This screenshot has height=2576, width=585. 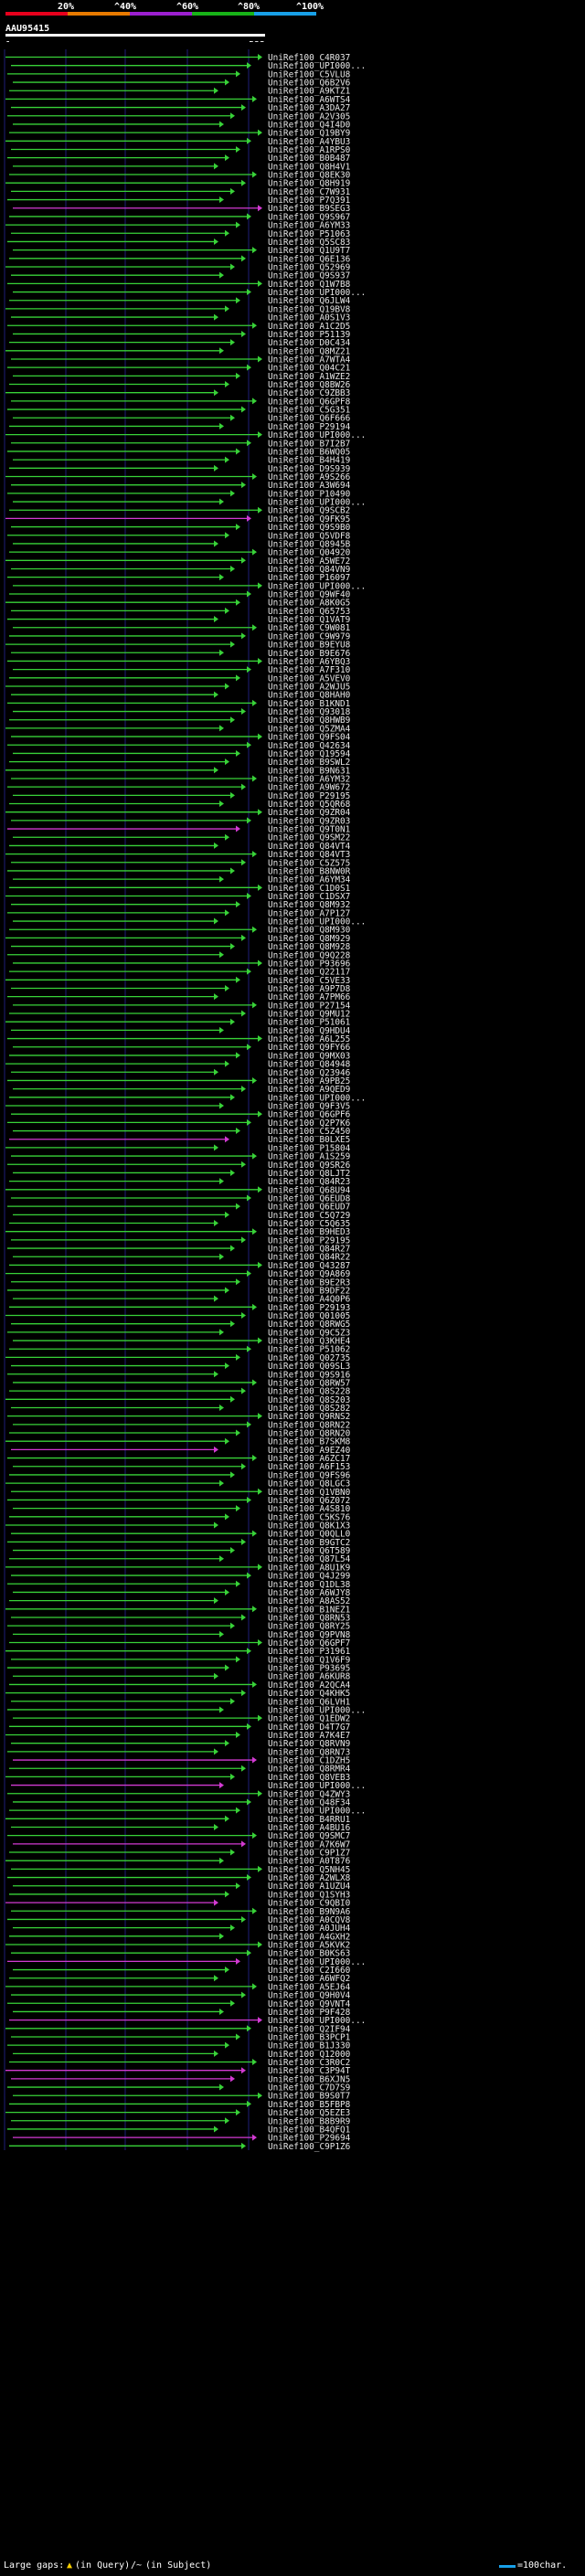 I want to click on hit-row: UniRef100_C9P1Z6, so click(x=180, y=2147).